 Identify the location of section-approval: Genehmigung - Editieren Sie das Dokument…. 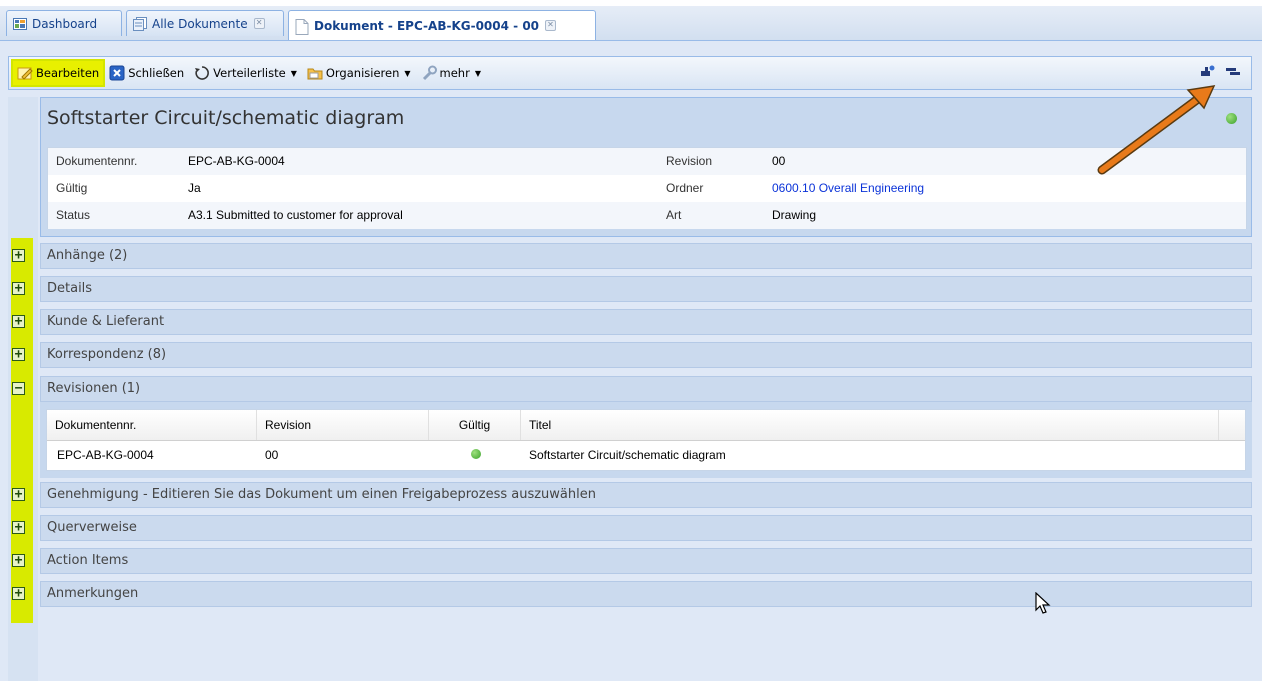
(646, 495).